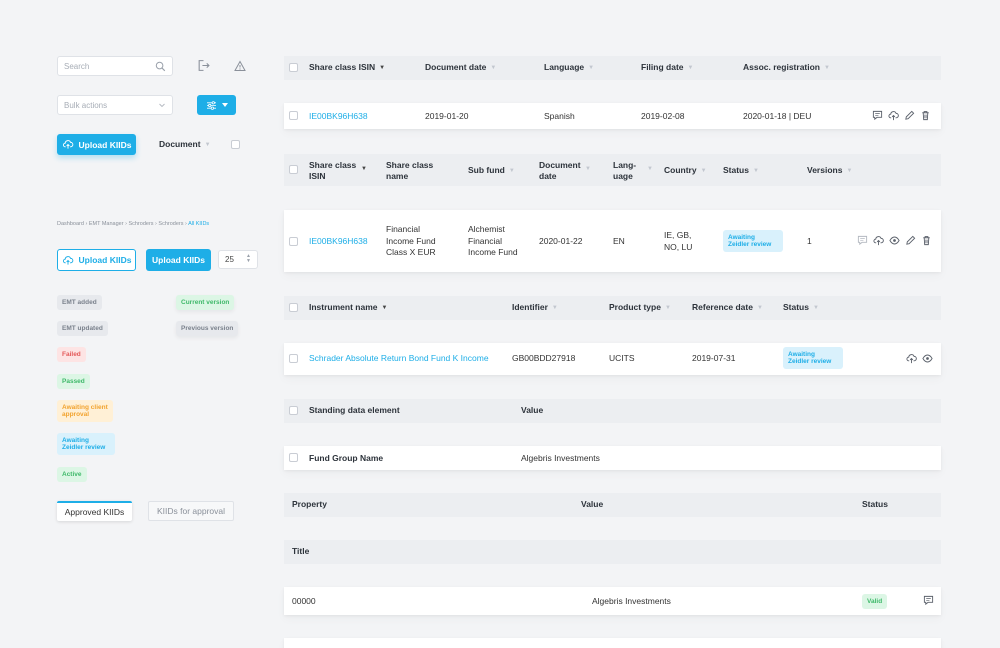 This screenshot has height=648, width=1000. I want to click on section-title: Title, so click(301, 551).